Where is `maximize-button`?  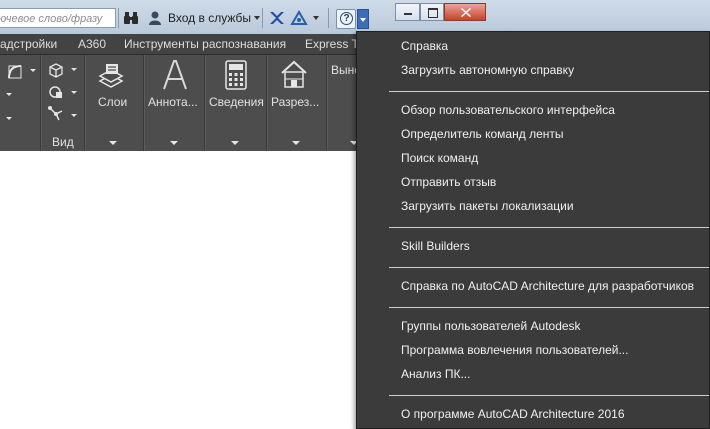 maximize-button is located at coordinates (432, 12).